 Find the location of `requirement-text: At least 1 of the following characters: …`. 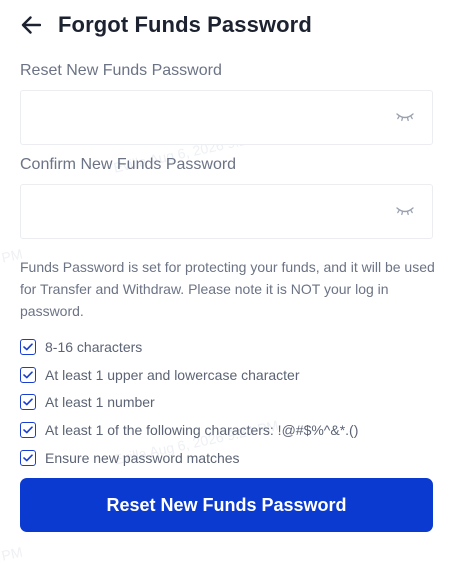

requirement-text: At least 1 of the following characters: … is located at coordinates (202, 429).